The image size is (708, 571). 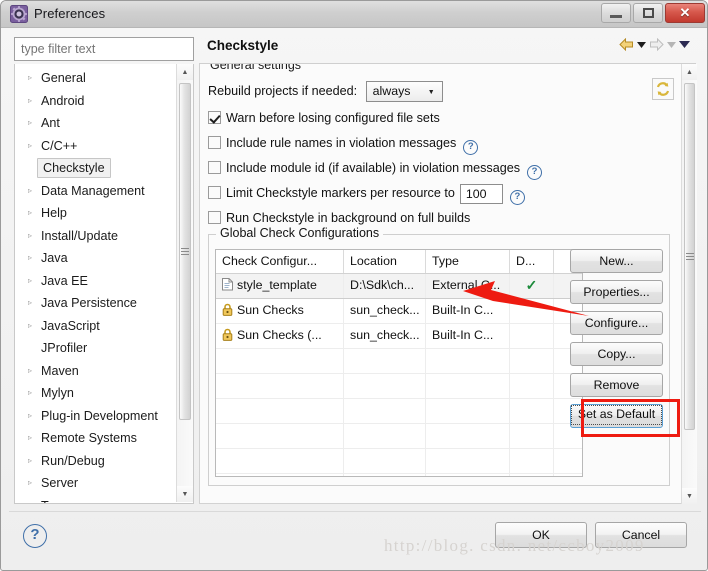 I want to click on table-empty-row, so click(x=399, y=361).